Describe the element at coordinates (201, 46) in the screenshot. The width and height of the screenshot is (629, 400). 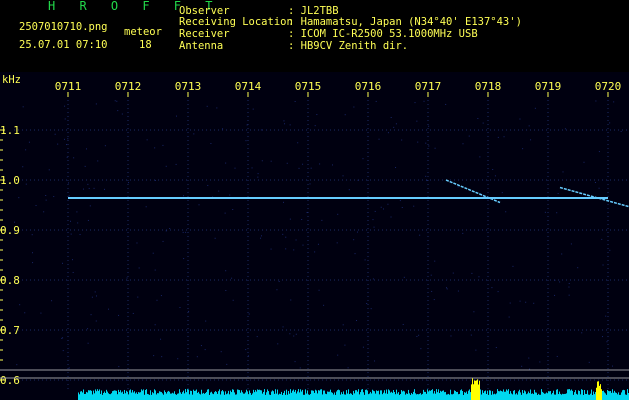
I see `antenna-label: Antenna` at that location.